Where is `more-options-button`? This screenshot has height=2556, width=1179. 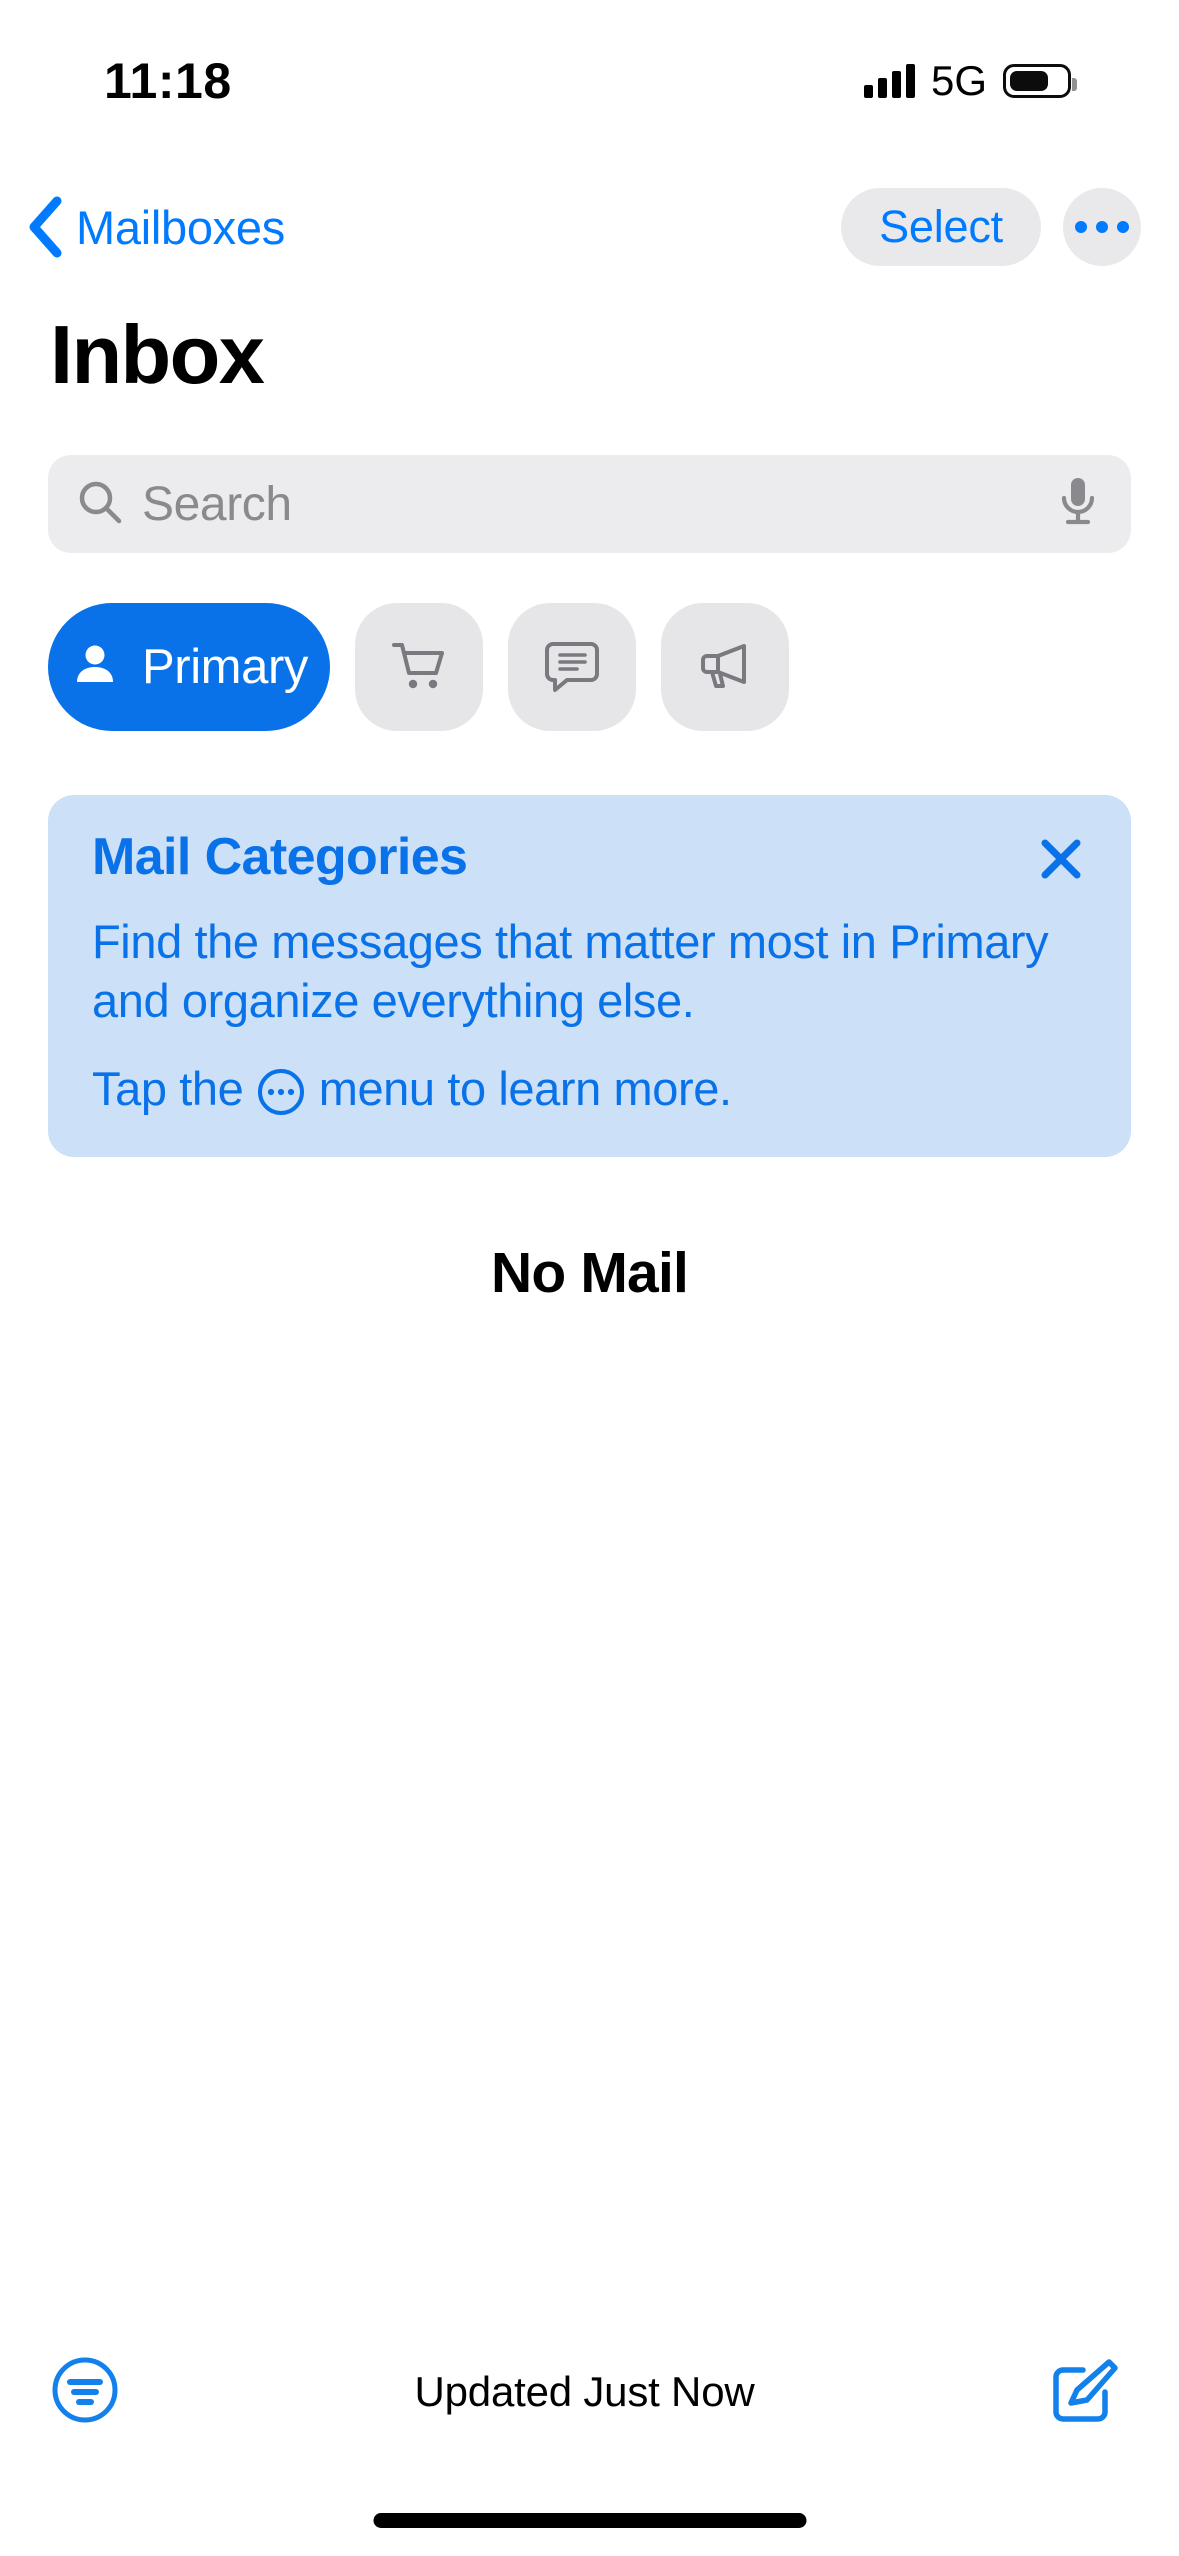 more-options-button is located at coordinates (1102, 227).